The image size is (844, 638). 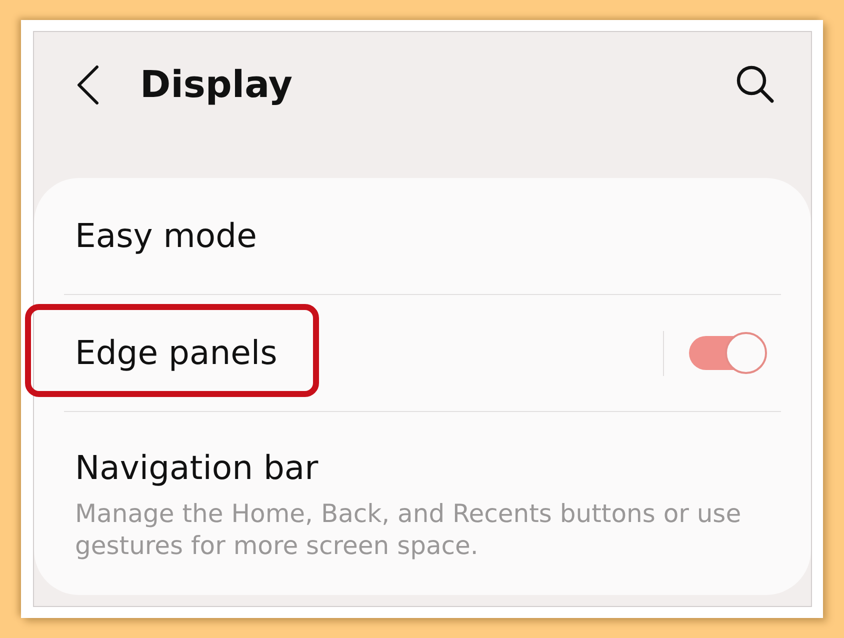 I want to click on toggle-switch, so click(x=728, y=353).